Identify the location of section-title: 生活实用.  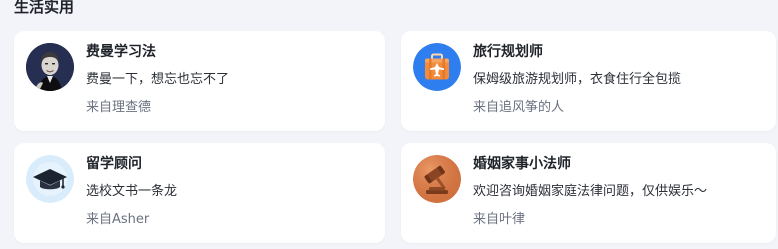
(44, 8).